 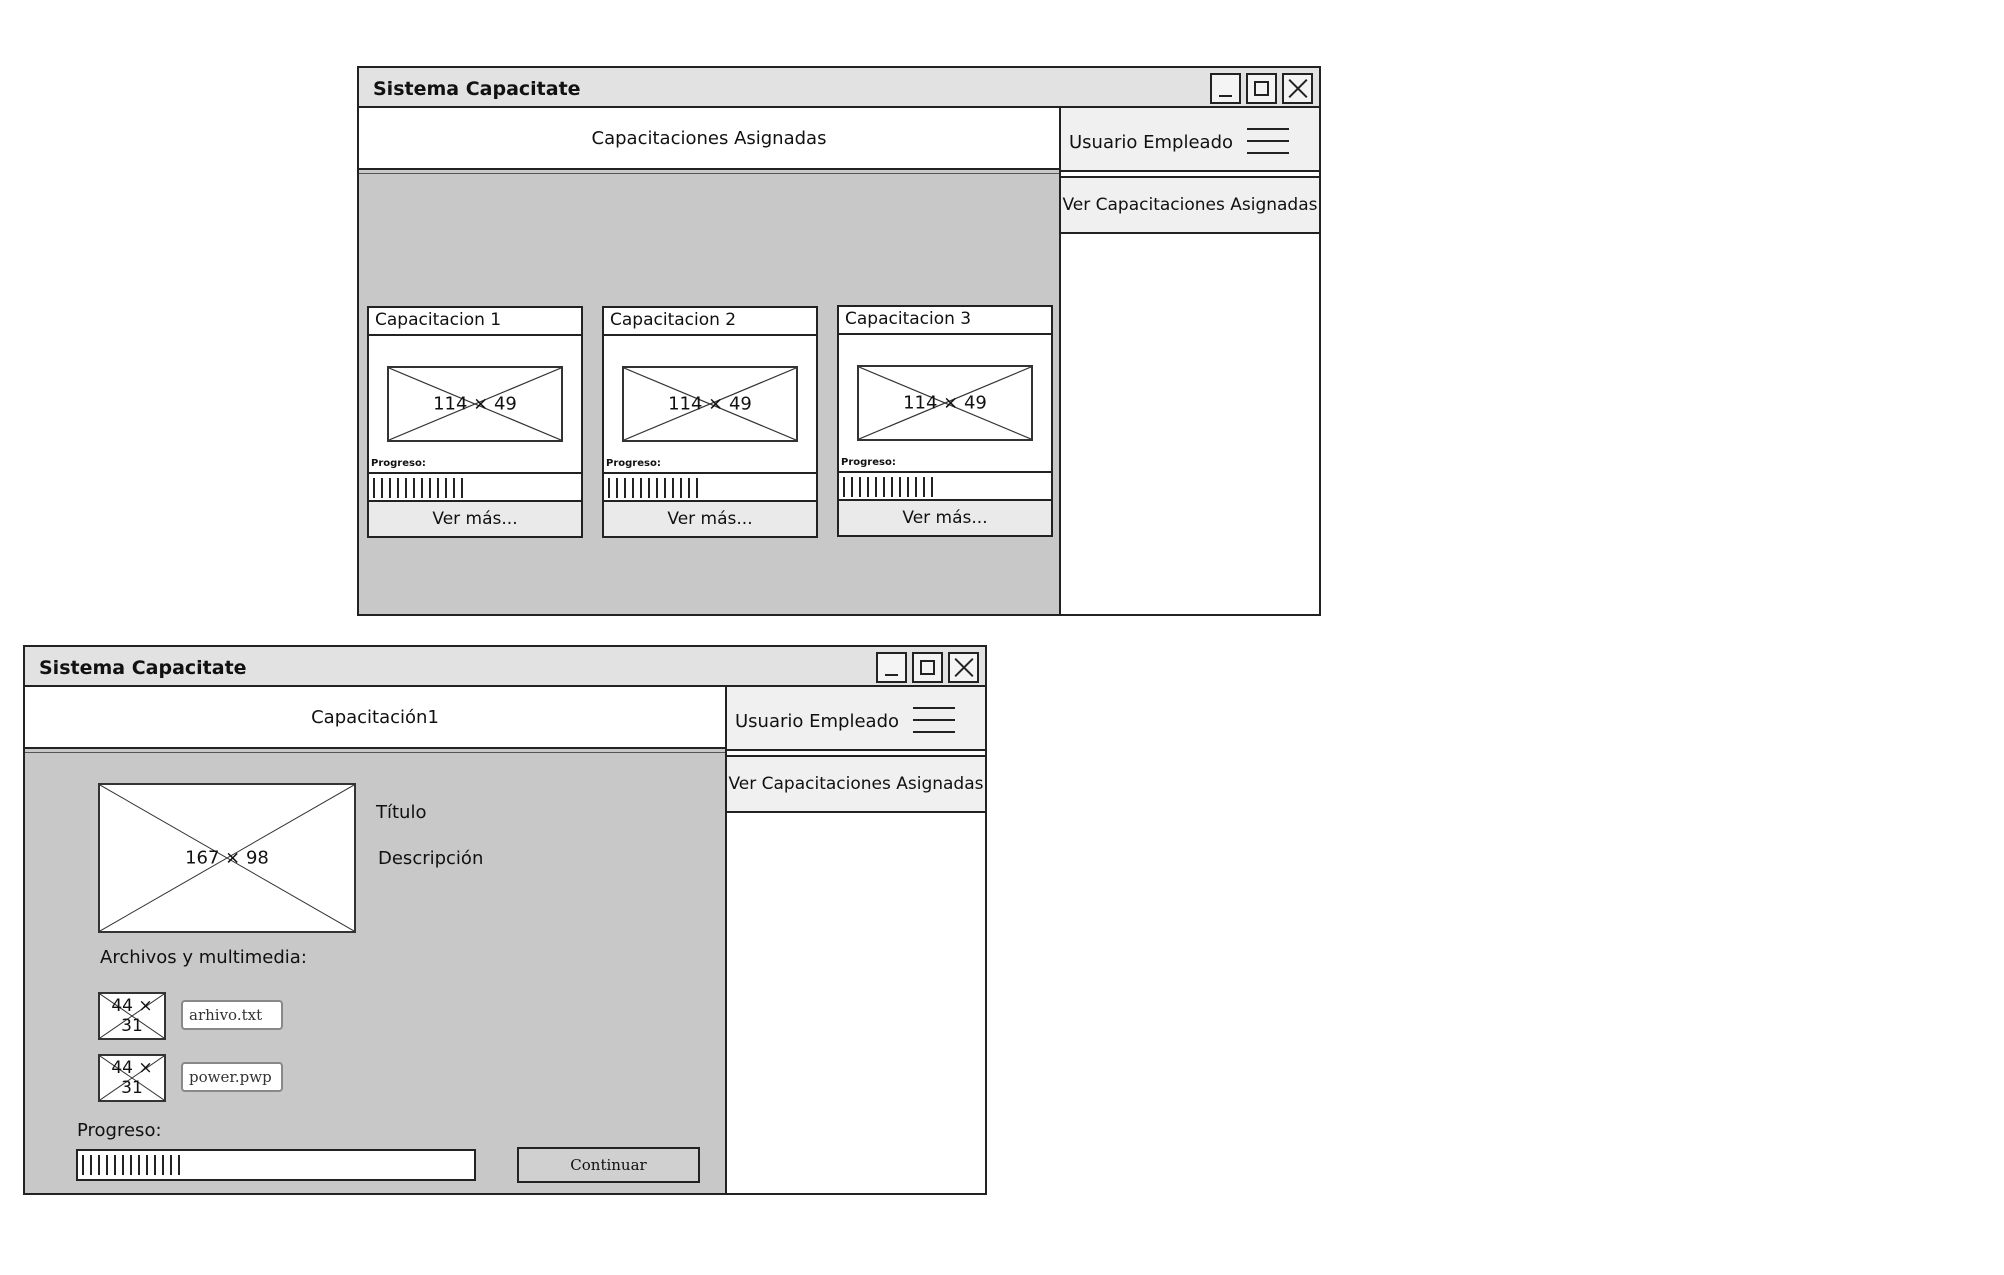 I want to click on card-title: Capacitacion 1, so click(x=475, y=322).